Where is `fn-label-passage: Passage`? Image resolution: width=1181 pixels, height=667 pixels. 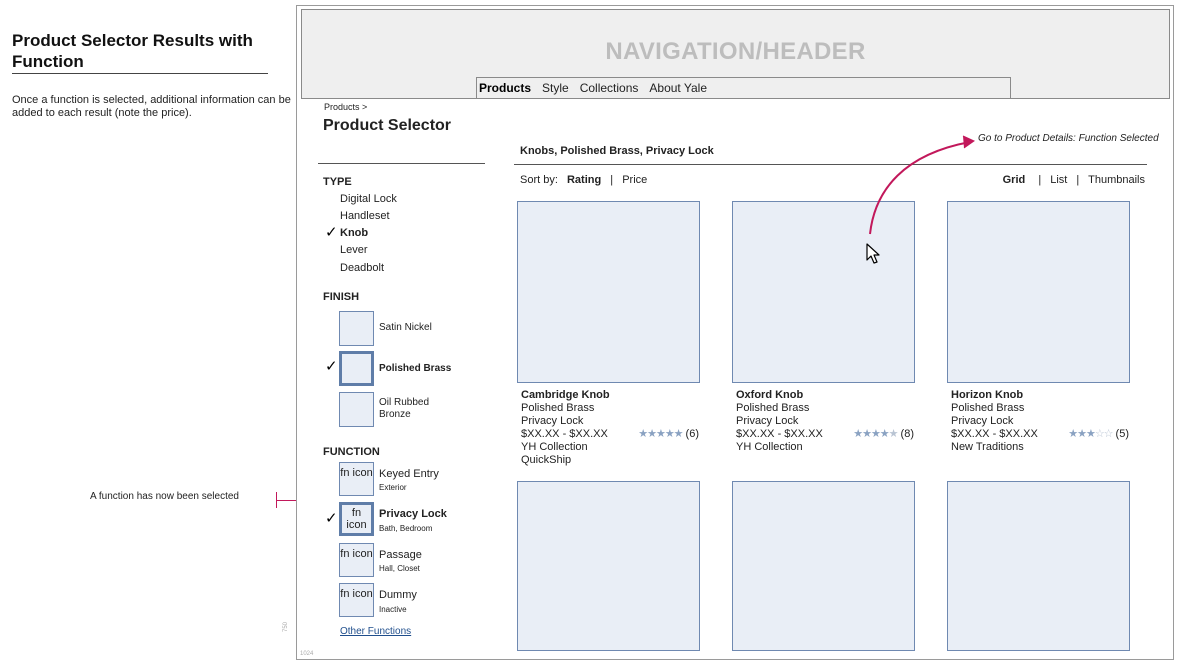
fn-label-passage: Passage is located at coordinates (400, 555).